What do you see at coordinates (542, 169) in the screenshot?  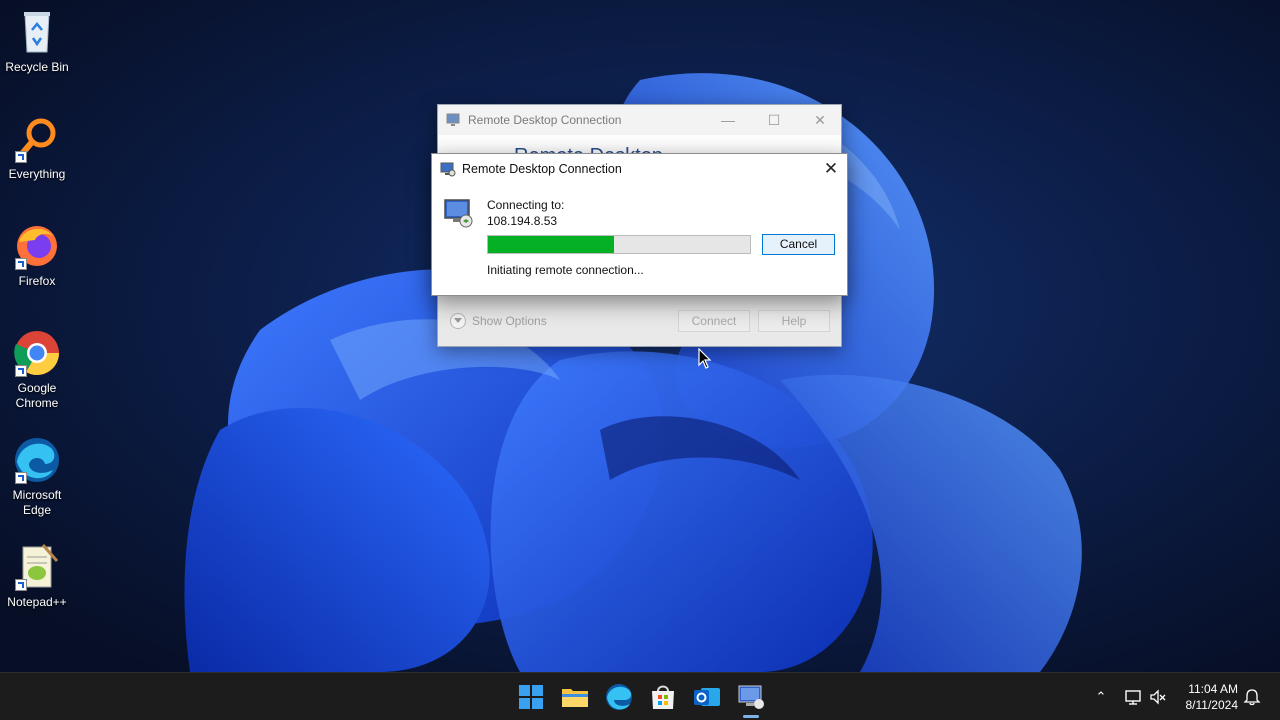 I see `dialog-title: Remote Desktop Connection` at bounding box center [542, 169].